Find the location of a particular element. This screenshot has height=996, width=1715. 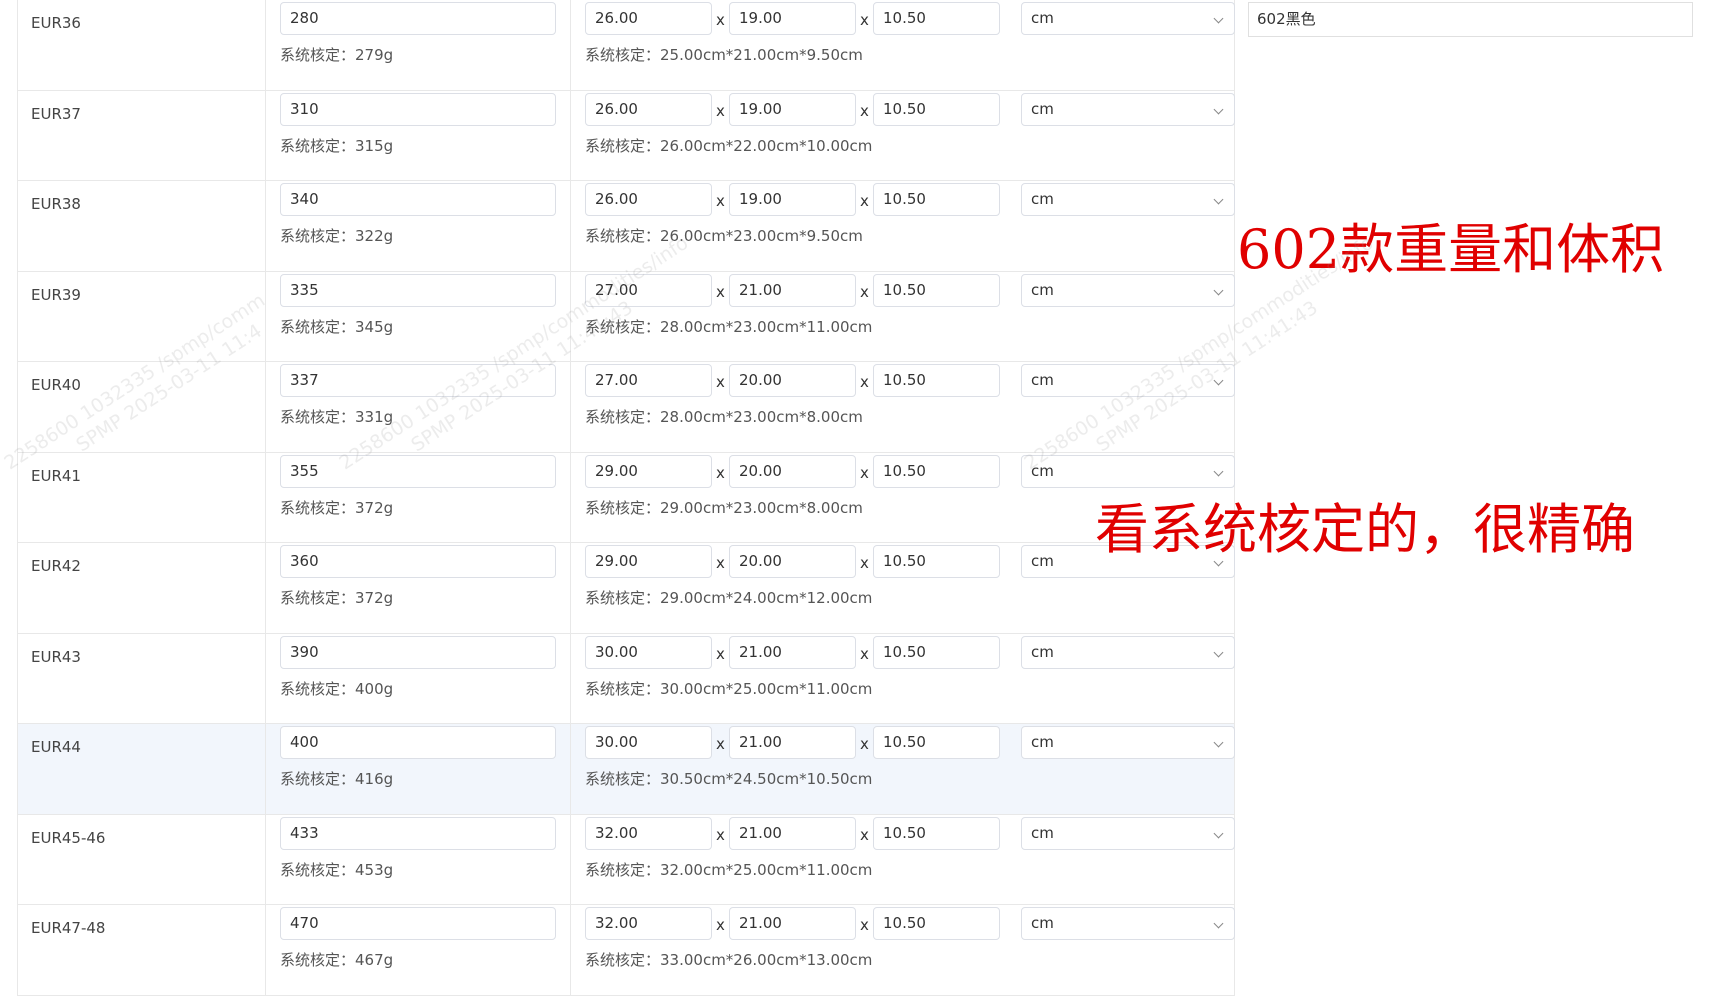

dimensions-system-note: 系统核定：32.00cm*25.00cm*11.00cm is located at coordinates (729, 869).